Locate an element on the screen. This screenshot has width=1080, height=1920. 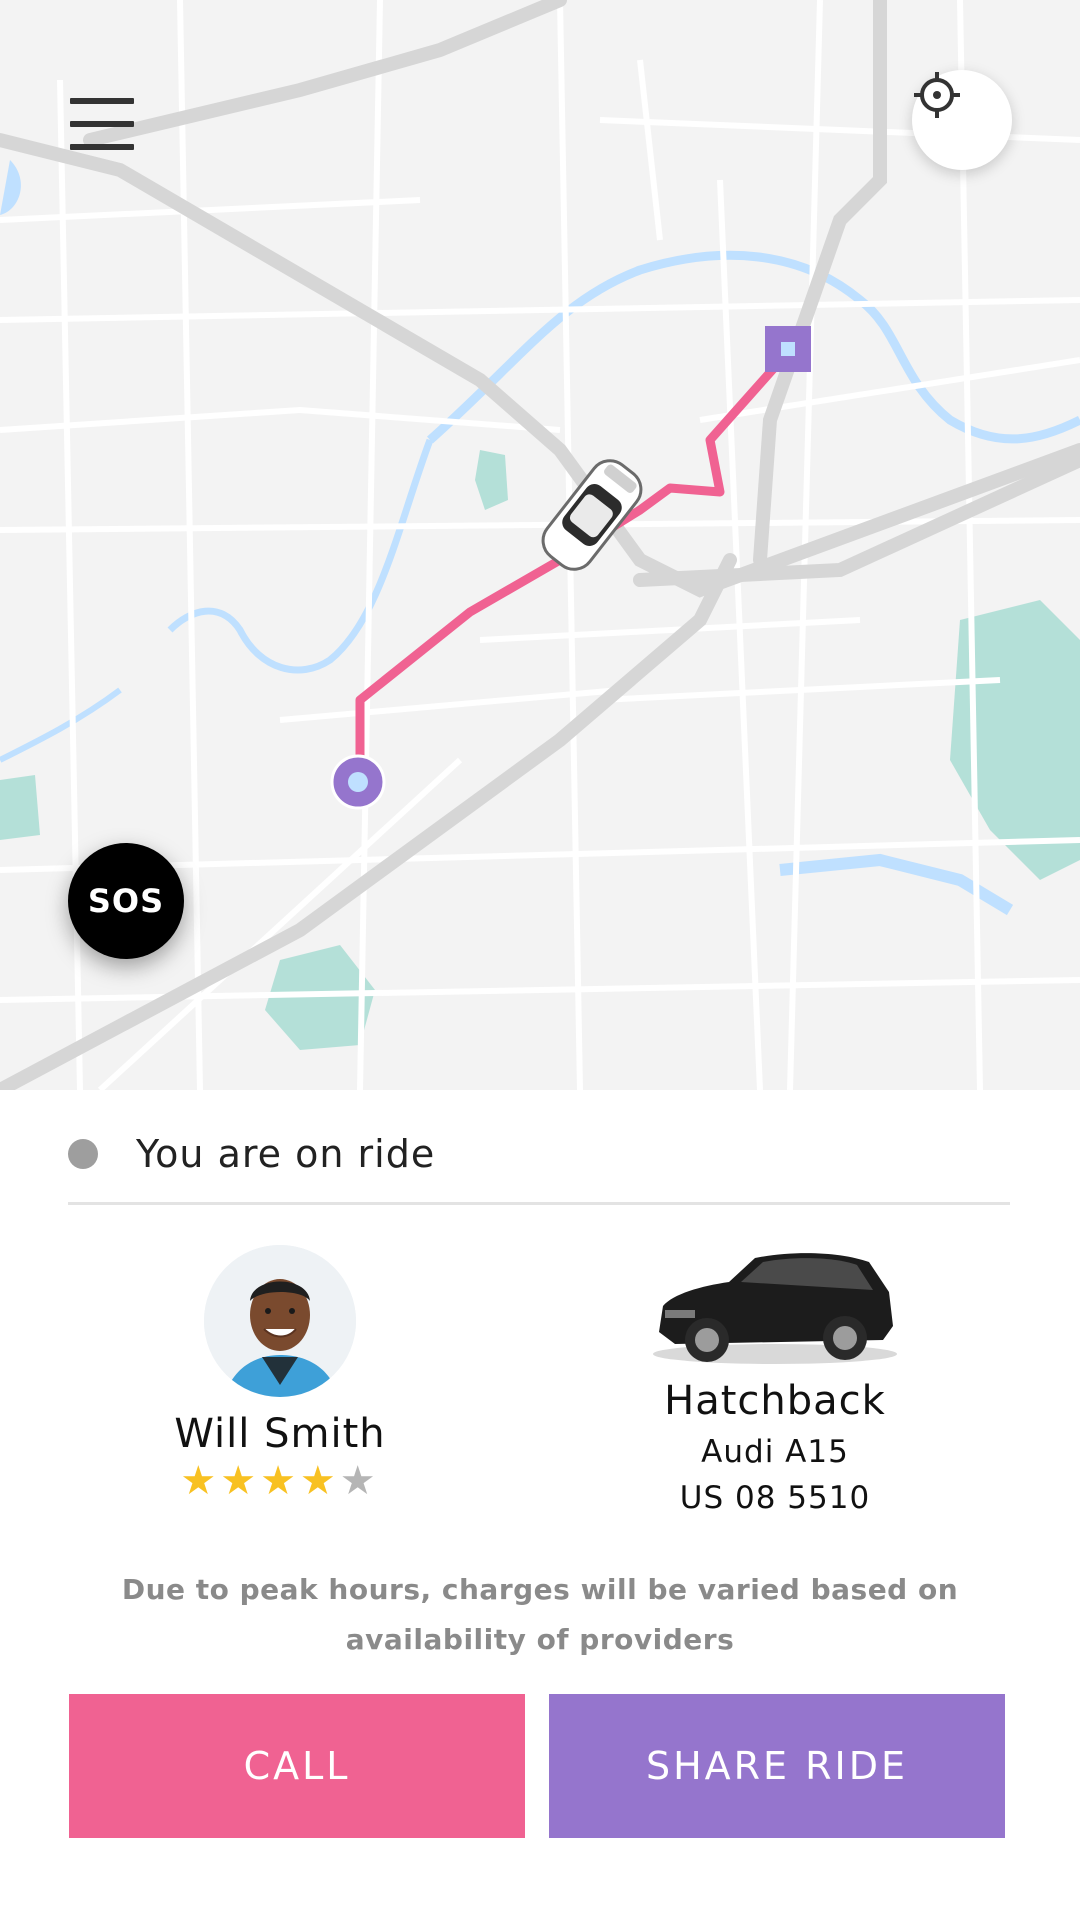
vehicle-type: Hatchback is located at coordinates (775, 1401).